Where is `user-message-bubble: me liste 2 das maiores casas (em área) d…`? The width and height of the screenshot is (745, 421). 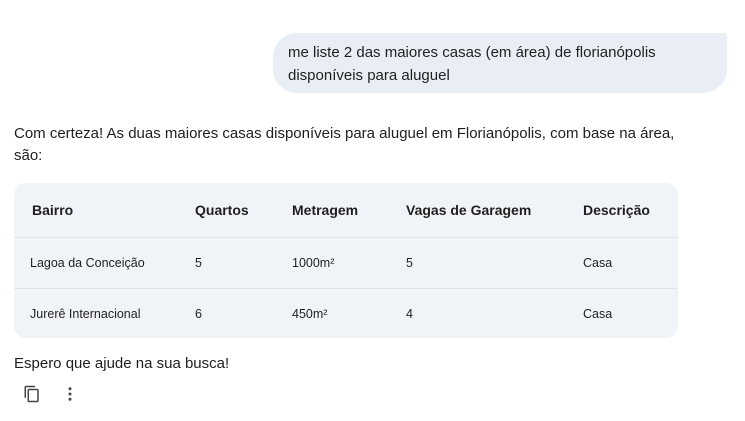 user-message-bubble: me liste 2 das maiores casas (em área) d… is located at coordinates (500, 63).